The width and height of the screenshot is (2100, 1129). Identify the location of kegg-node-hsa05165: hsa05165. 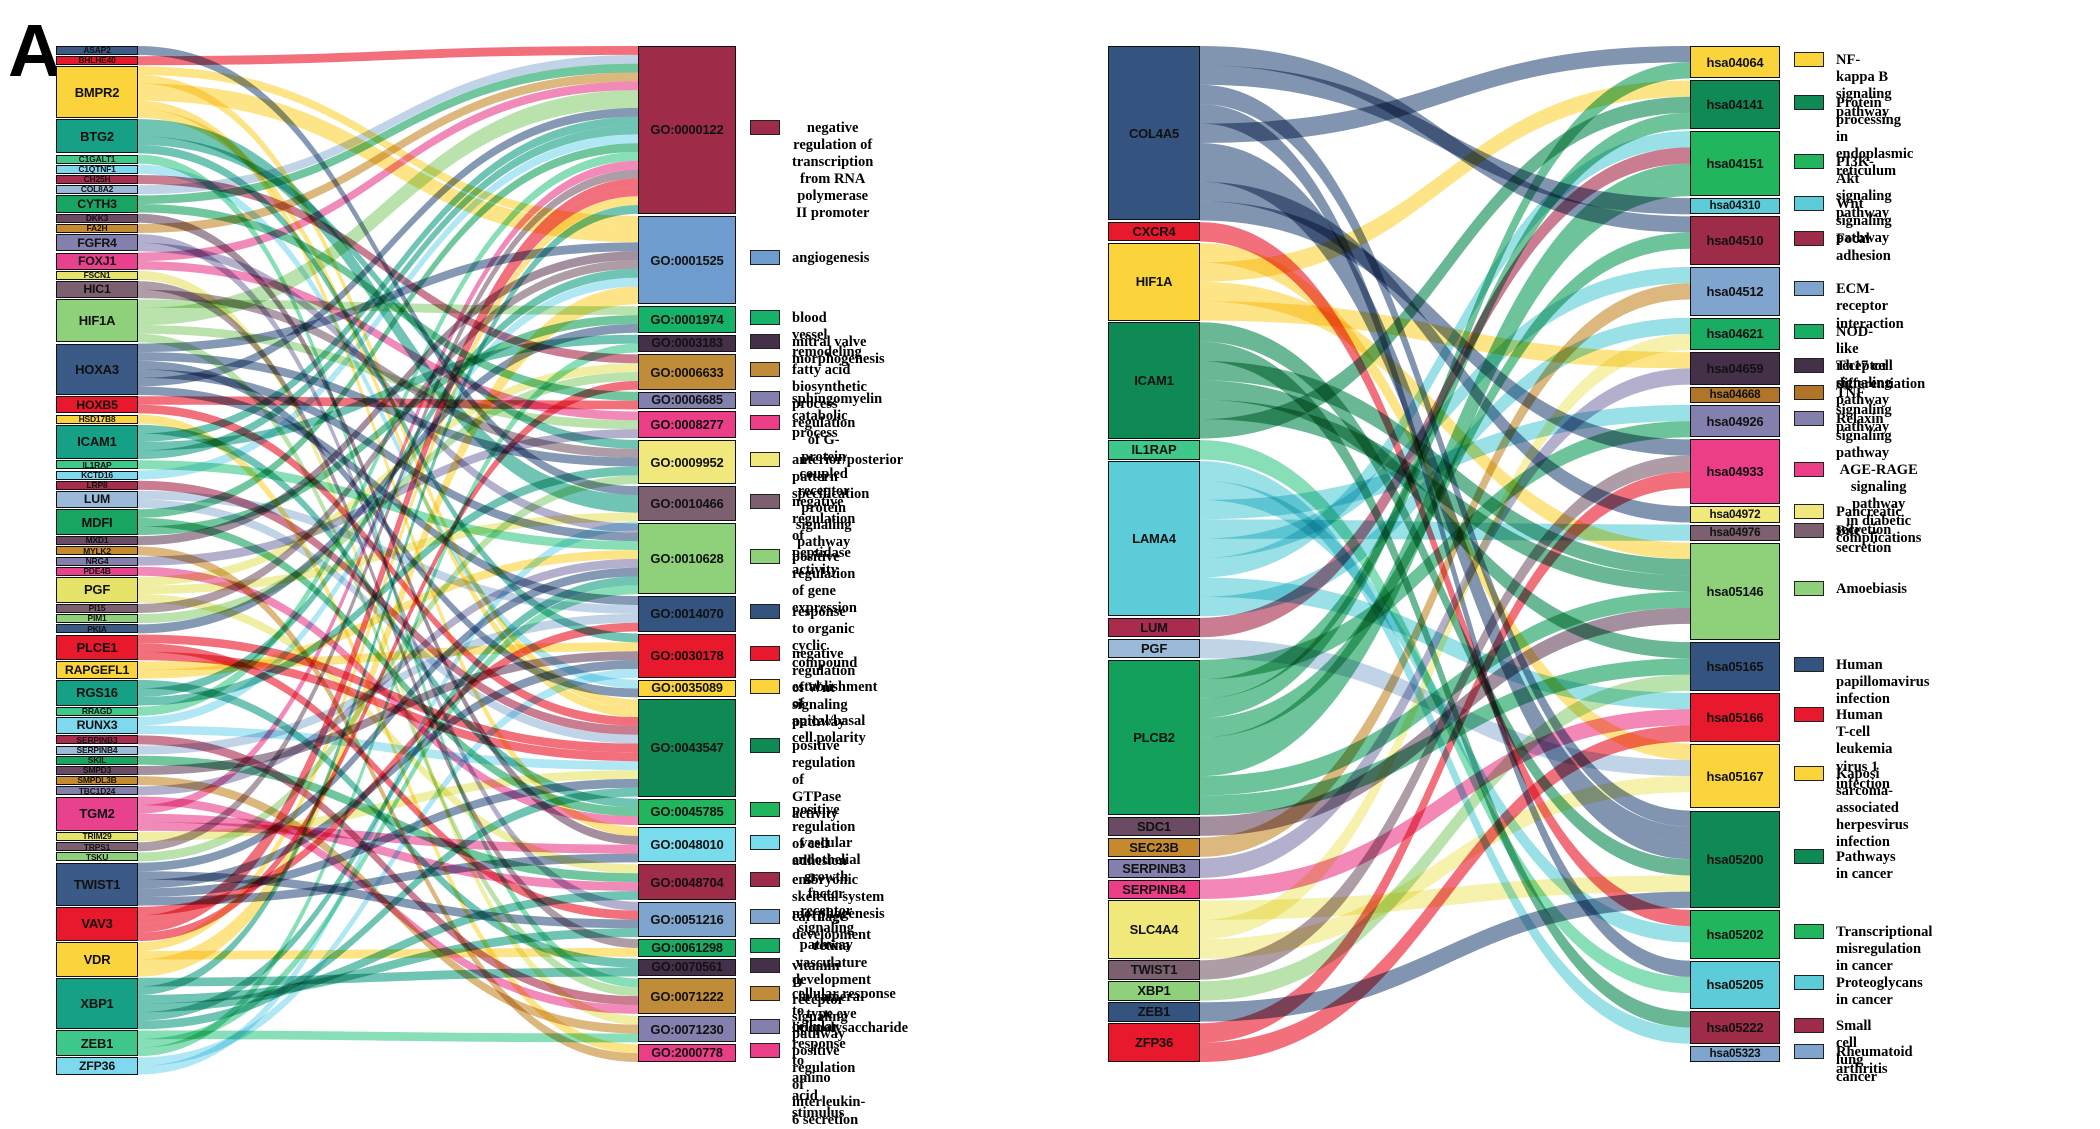
(1735, 666).